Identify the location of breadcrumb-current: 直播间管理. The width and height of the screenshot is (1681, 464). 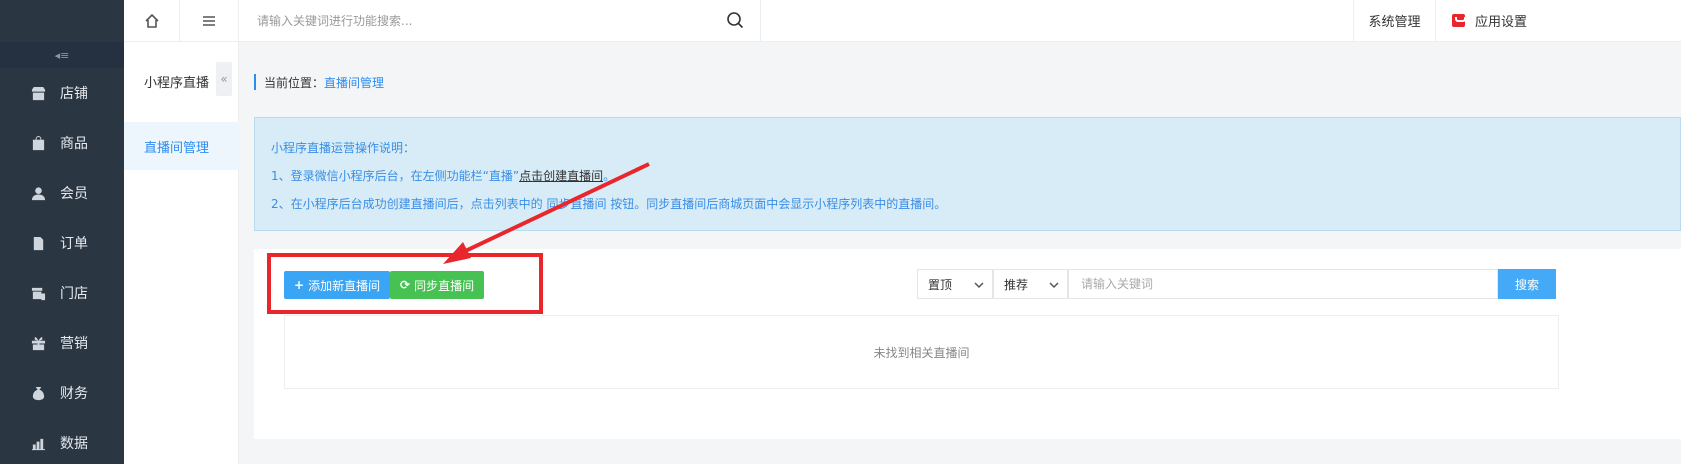
(354, 82).